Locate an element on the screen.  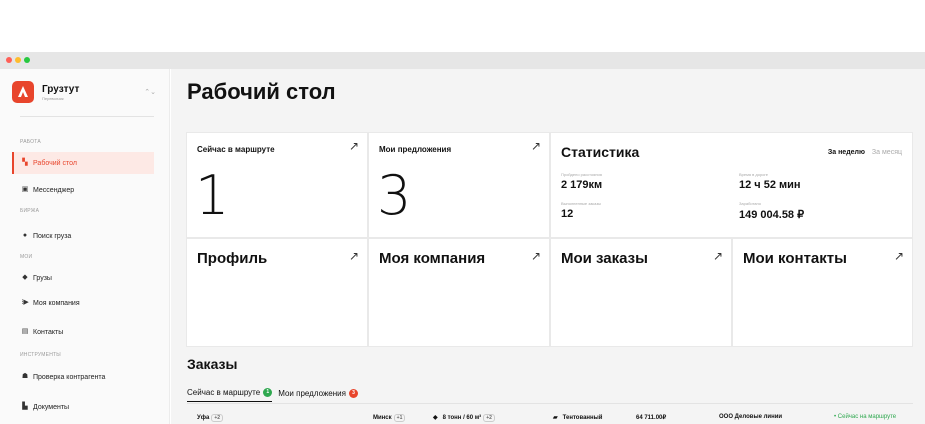
orders-tabs: Сейчас в маршруте 1 Мои предложения 3 is located at coordinates (272, 395).